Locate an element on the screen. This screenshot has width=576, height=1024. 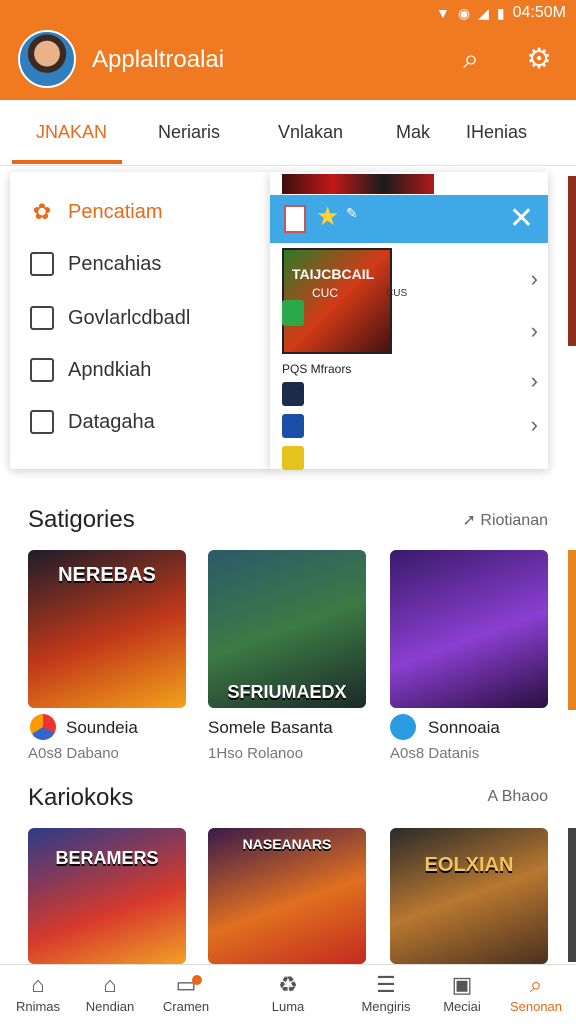
nav-item: ⌕ Senonan is located at coordinates (536, 992).